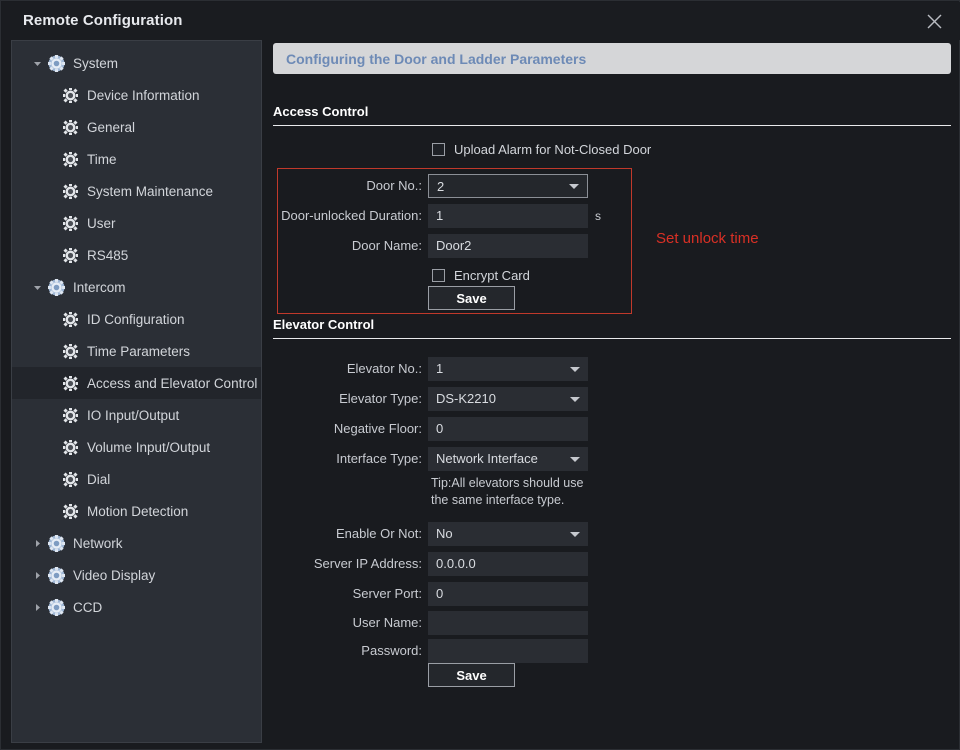 The height and width of the screenshot is (750, 960). Describe the element at coordinates (136, 63) in the screenshot. I see `sidebar-item-system: System` at that location.